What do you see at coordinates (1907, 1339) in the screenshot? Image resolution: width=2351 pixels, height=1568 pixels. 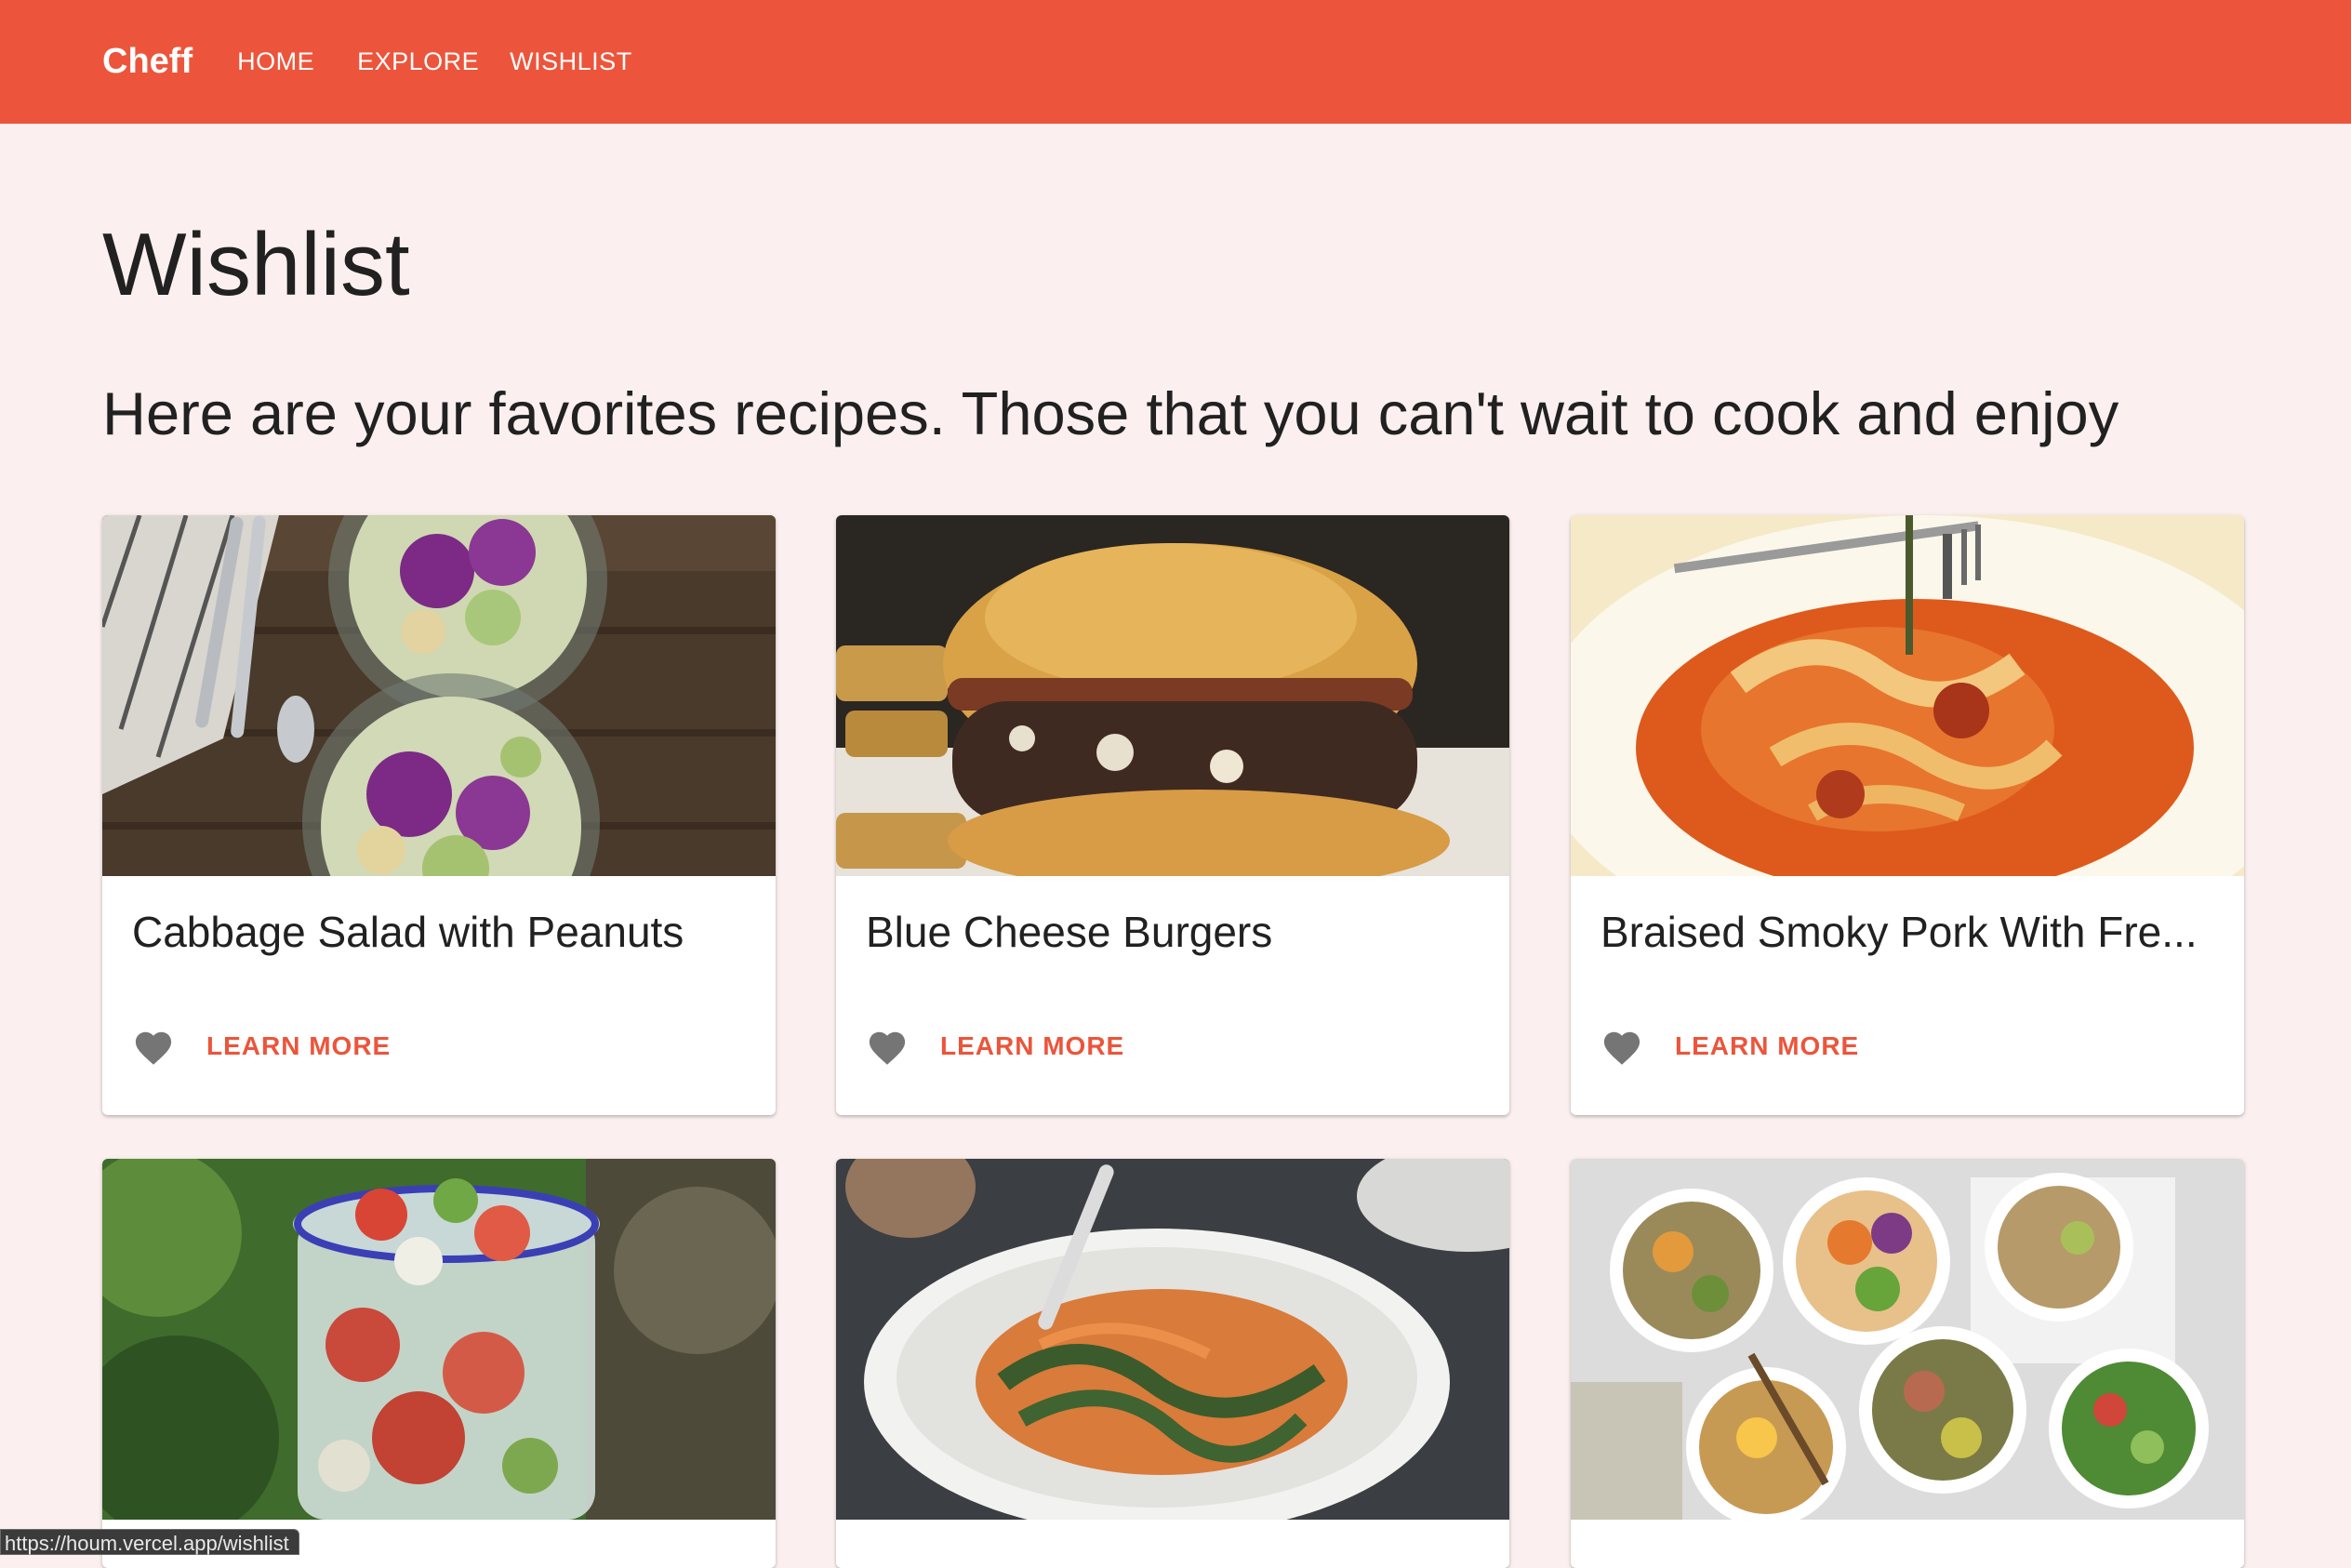 I see `recipe-image-grain-bowls` at bounding box center [1907, 1339].